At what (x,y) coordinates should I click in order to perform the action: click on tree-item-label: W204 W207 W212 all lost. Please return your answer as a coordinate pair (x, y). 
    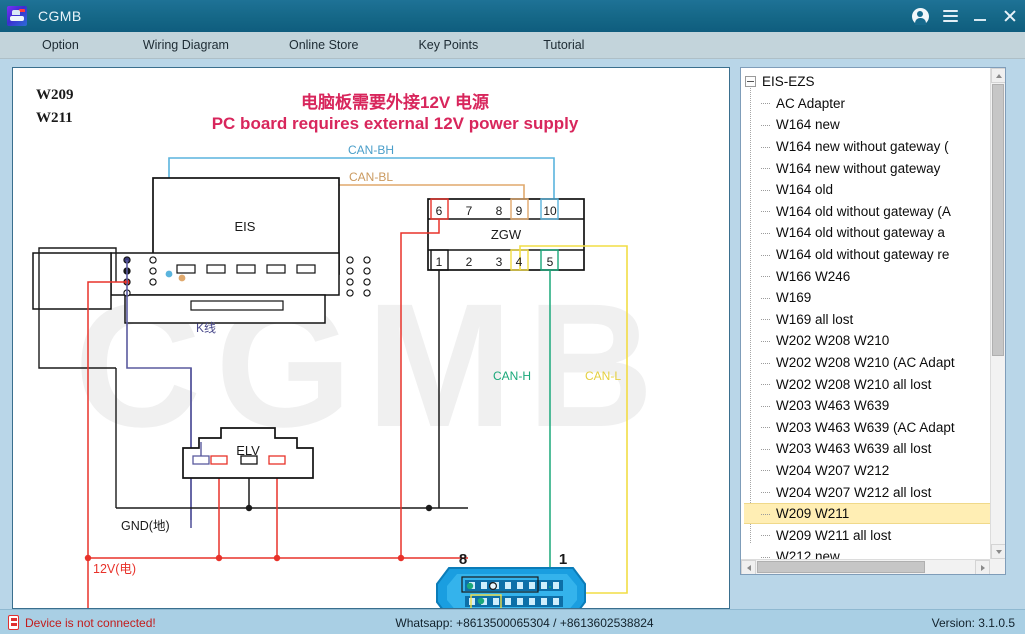
    Looking at the image, I should click on (854, 492).